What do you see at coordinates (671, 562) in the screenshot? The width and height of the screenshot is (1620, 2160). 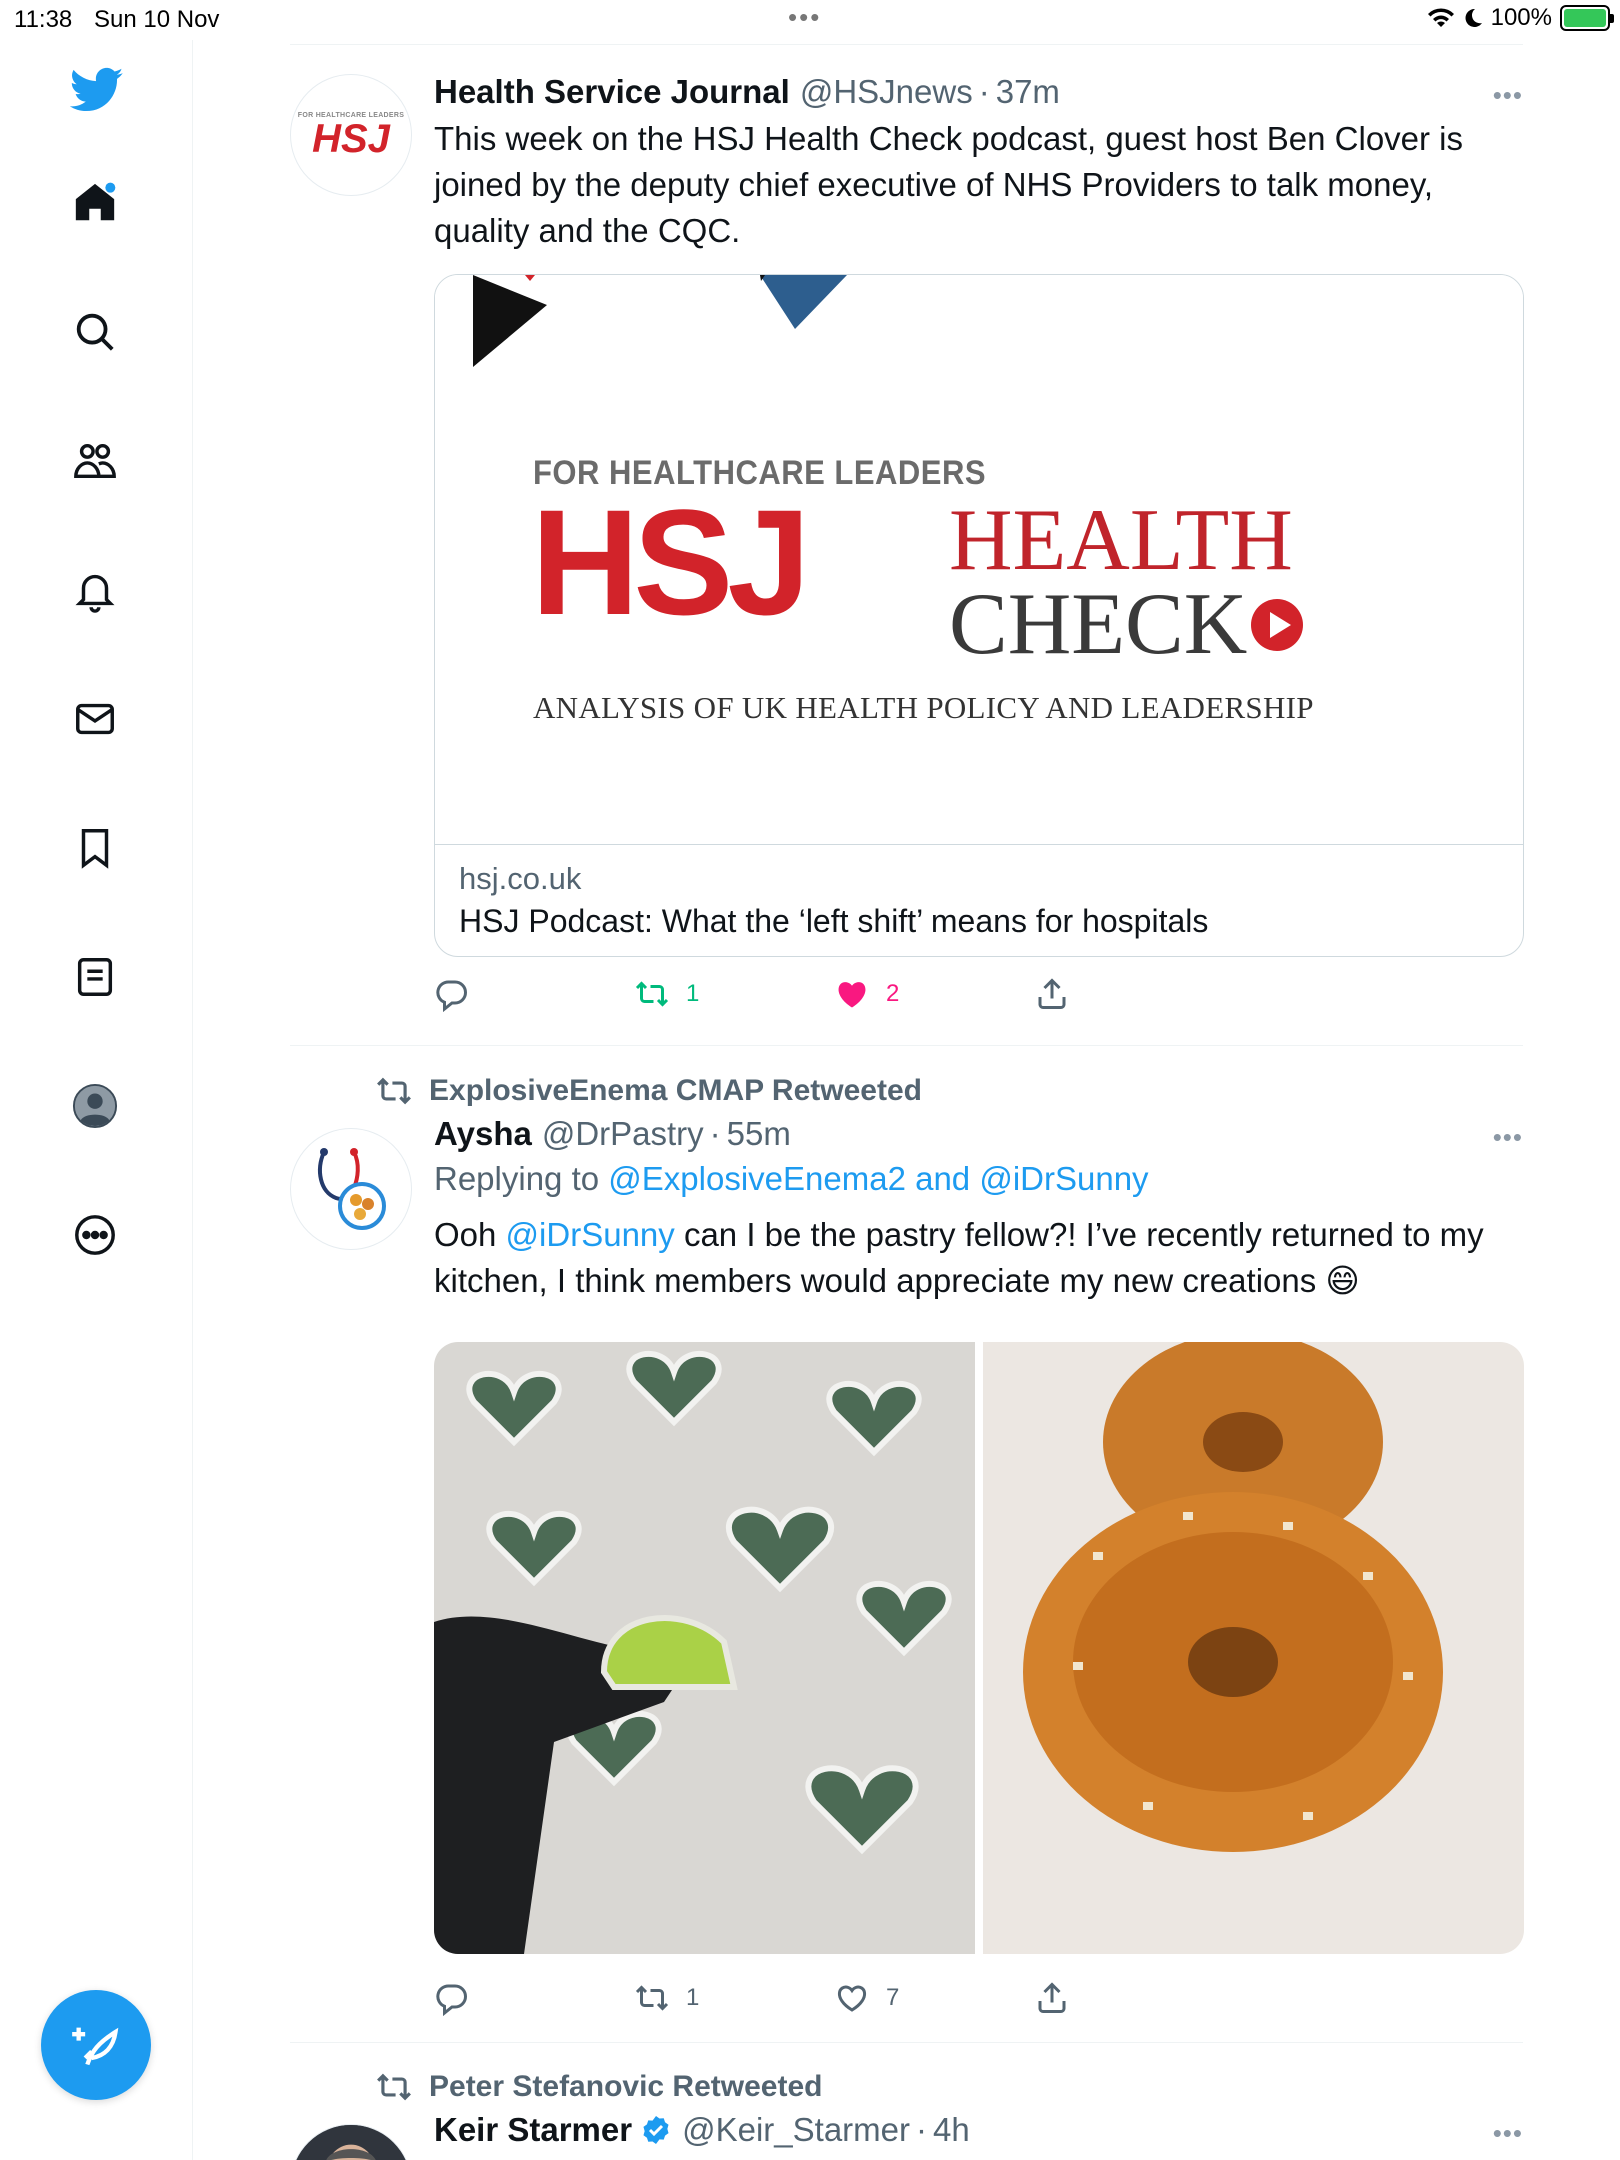 I see `banner-hsj-logo: HSJ` at bounding box center [671, 562].